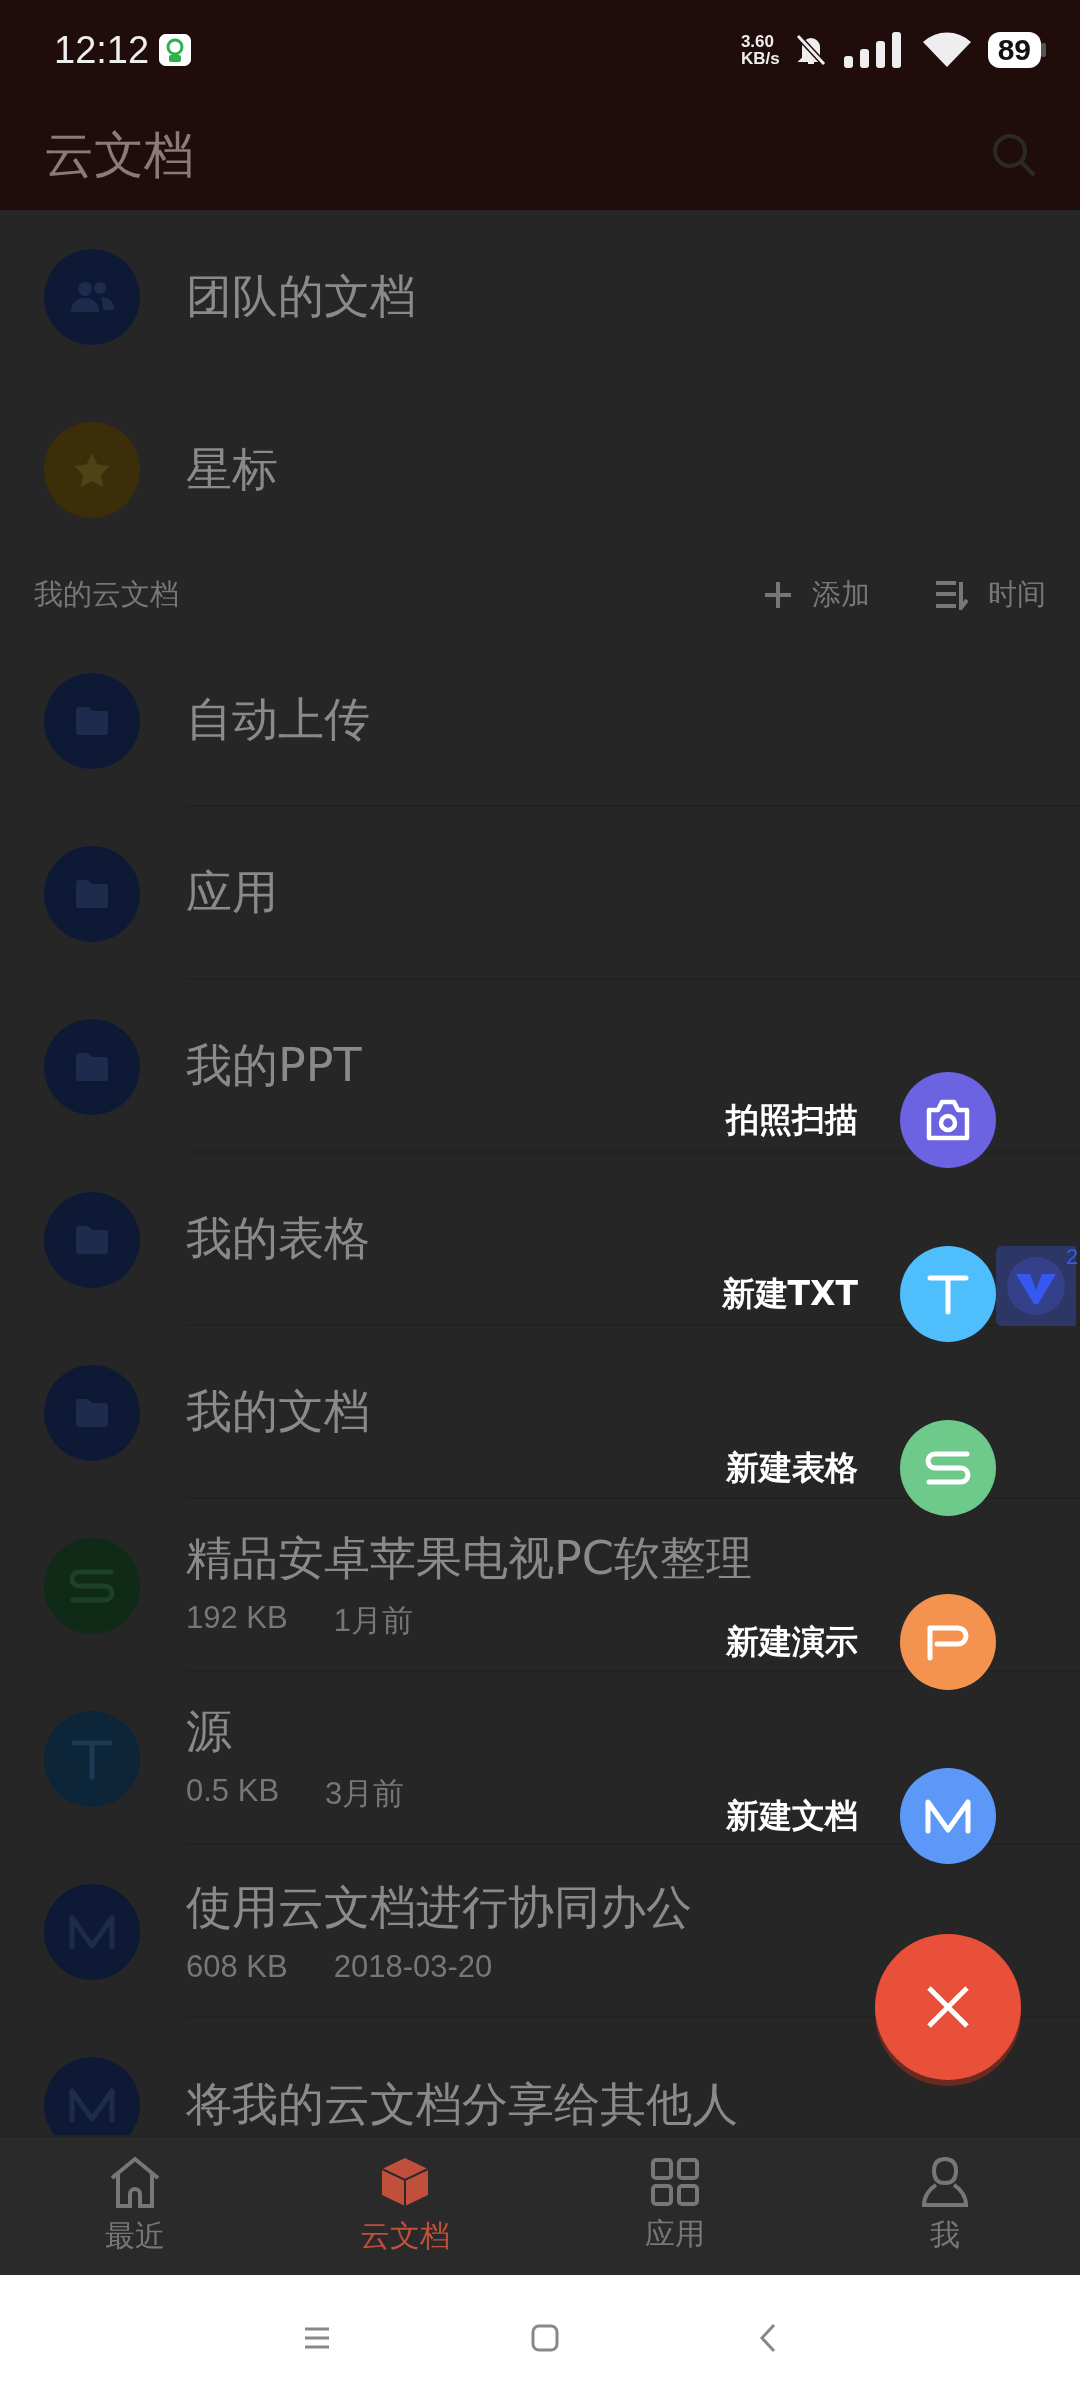 This screenshot has width=1080, height=2400. What do you see at coordinates (948, 1120) in the screenshot?
I see `camera-icon` at bounding box center [948, 1120].